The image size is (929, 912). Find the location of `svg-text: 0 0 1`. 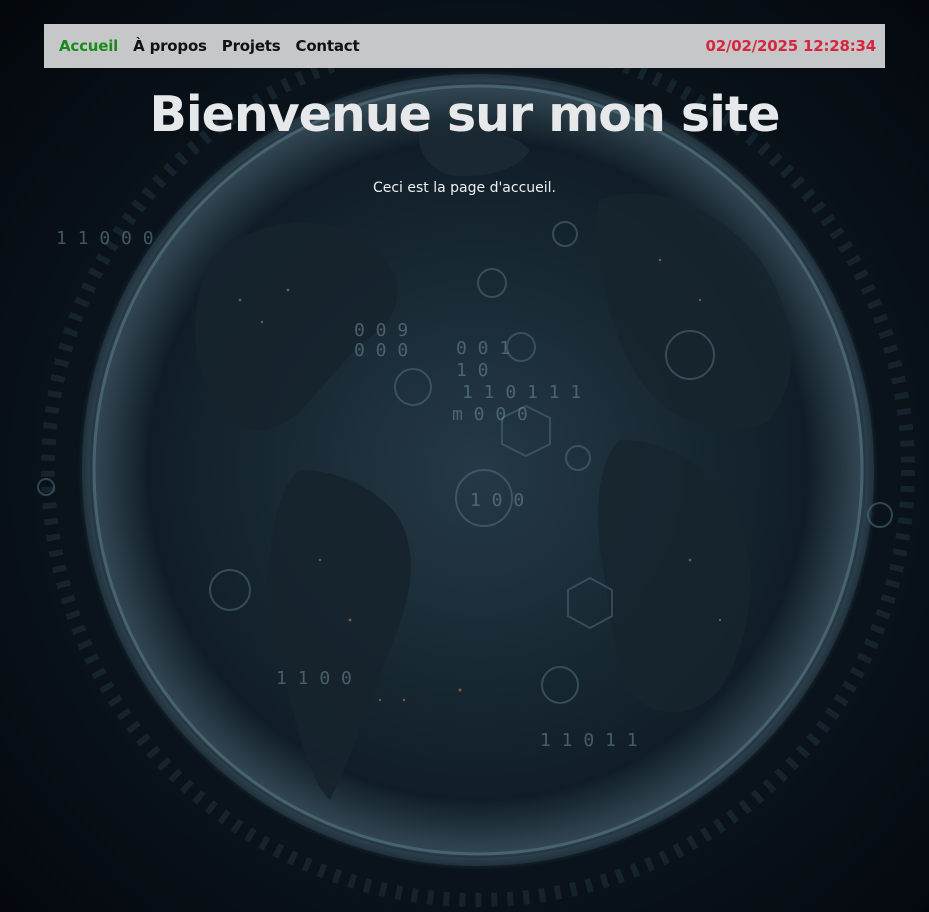

svg-text: 0 0 1 is located at coordinates (483, 348).